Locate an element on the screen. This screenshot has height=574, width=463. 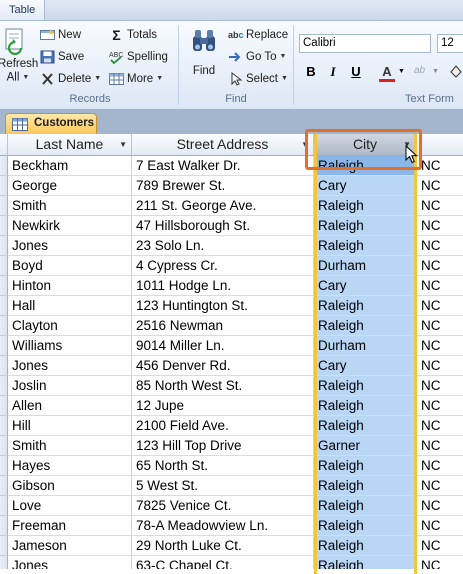
city-cell: Garner is located at coordinates (365, 446).